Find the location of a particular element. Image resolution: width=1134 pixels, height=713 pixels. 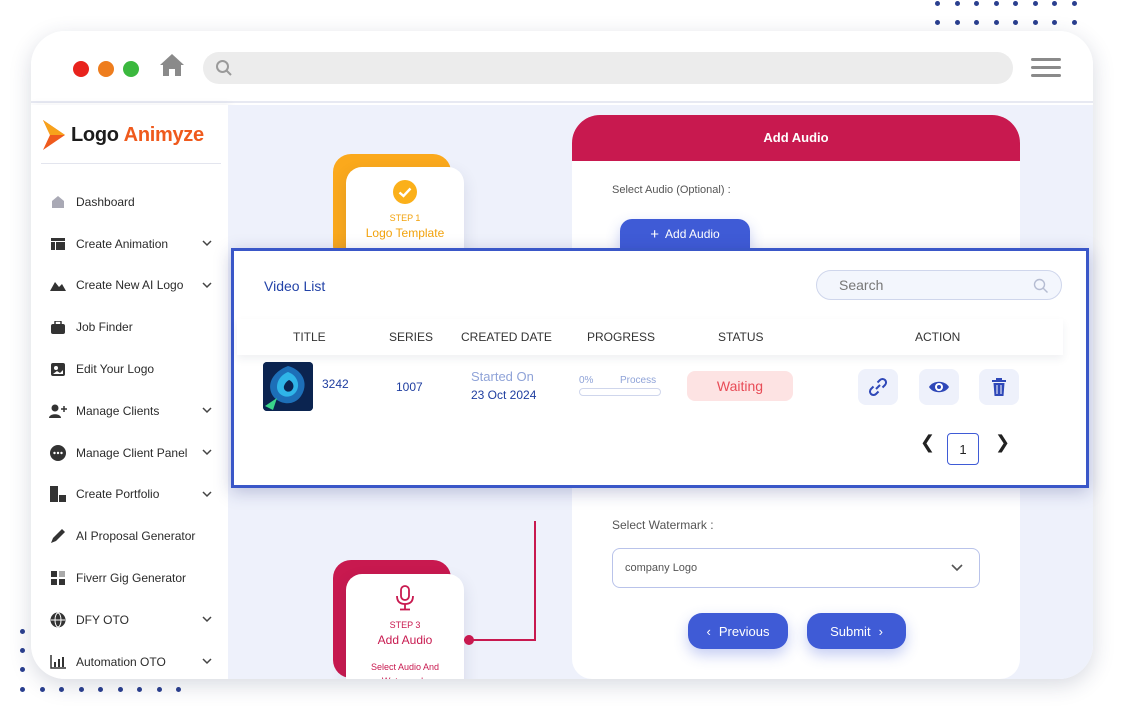

video-list-title: Video List is located at coordinates (295, 286).